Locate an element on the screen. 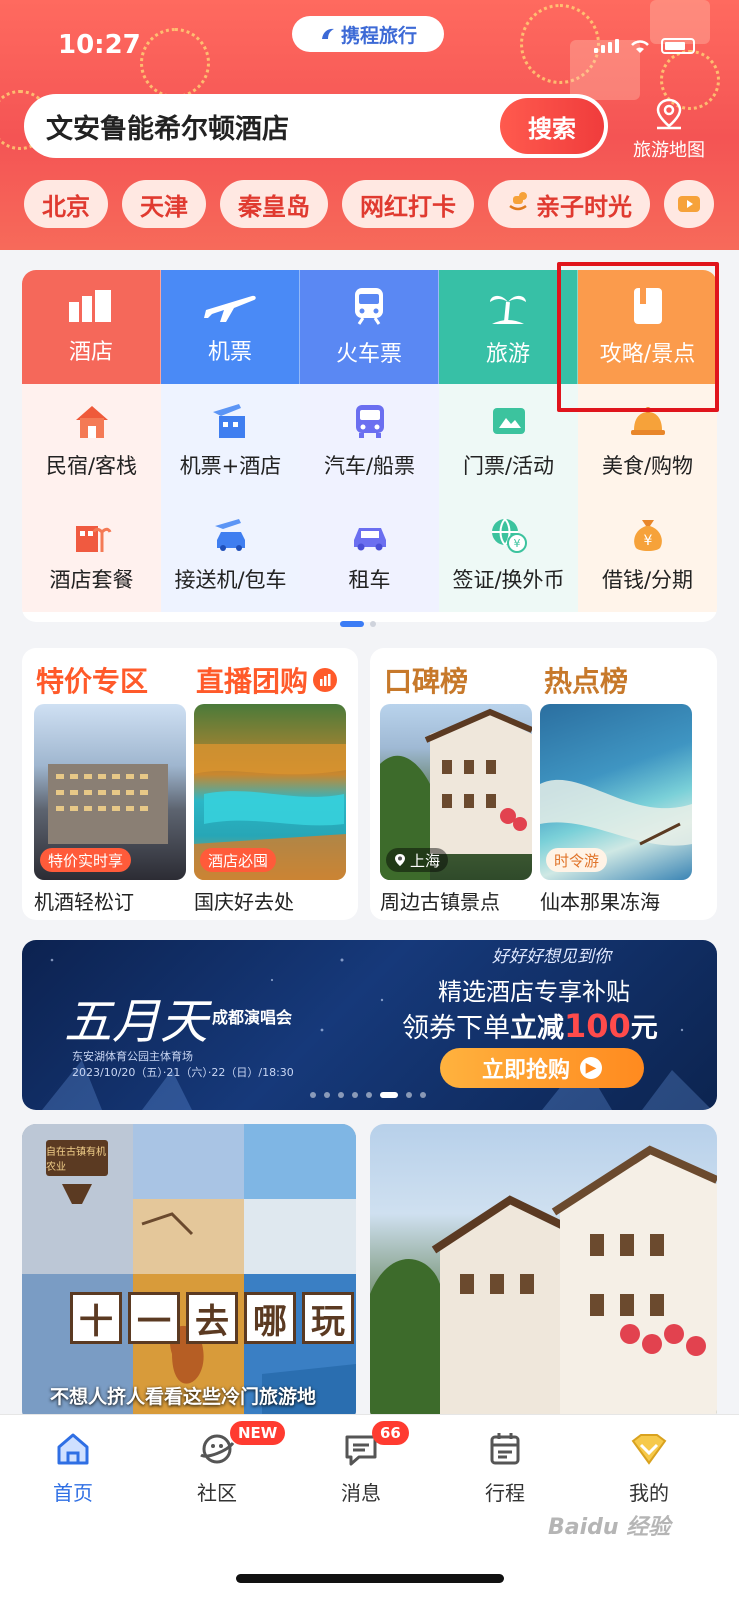  calendar-icon is located at coordinates (505, 1449).